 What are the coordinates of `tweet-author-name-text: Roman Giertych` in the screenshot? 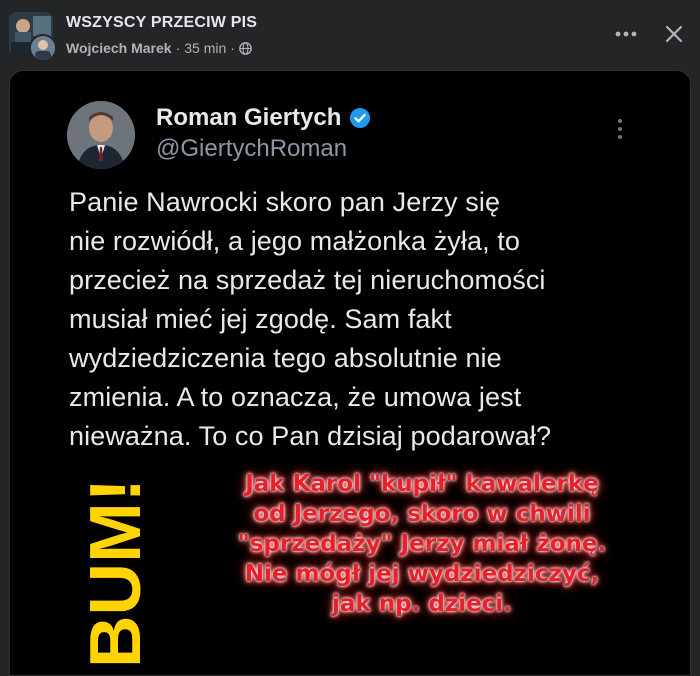 It's located at (249, 117).